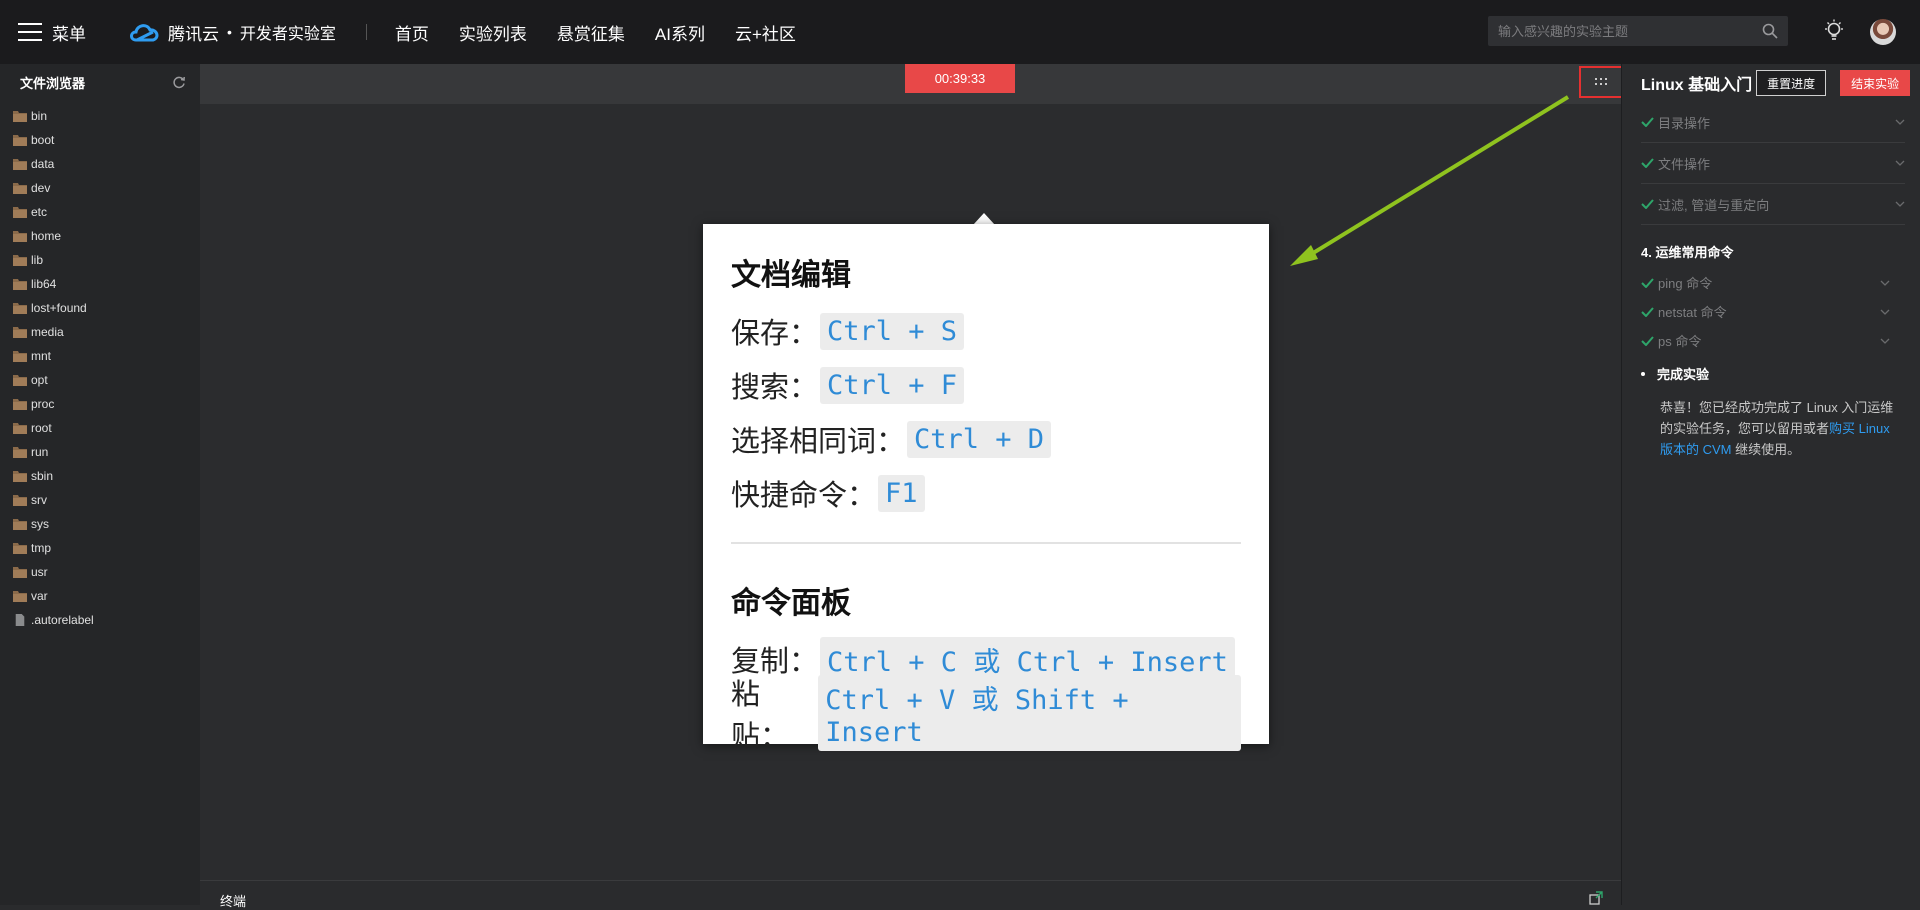 This screenshot has height=910, width=1920. What do you see at coordinates (100, 356) in the screenshot?
I see `file-item: mnt` at bounding box center [100, 356].